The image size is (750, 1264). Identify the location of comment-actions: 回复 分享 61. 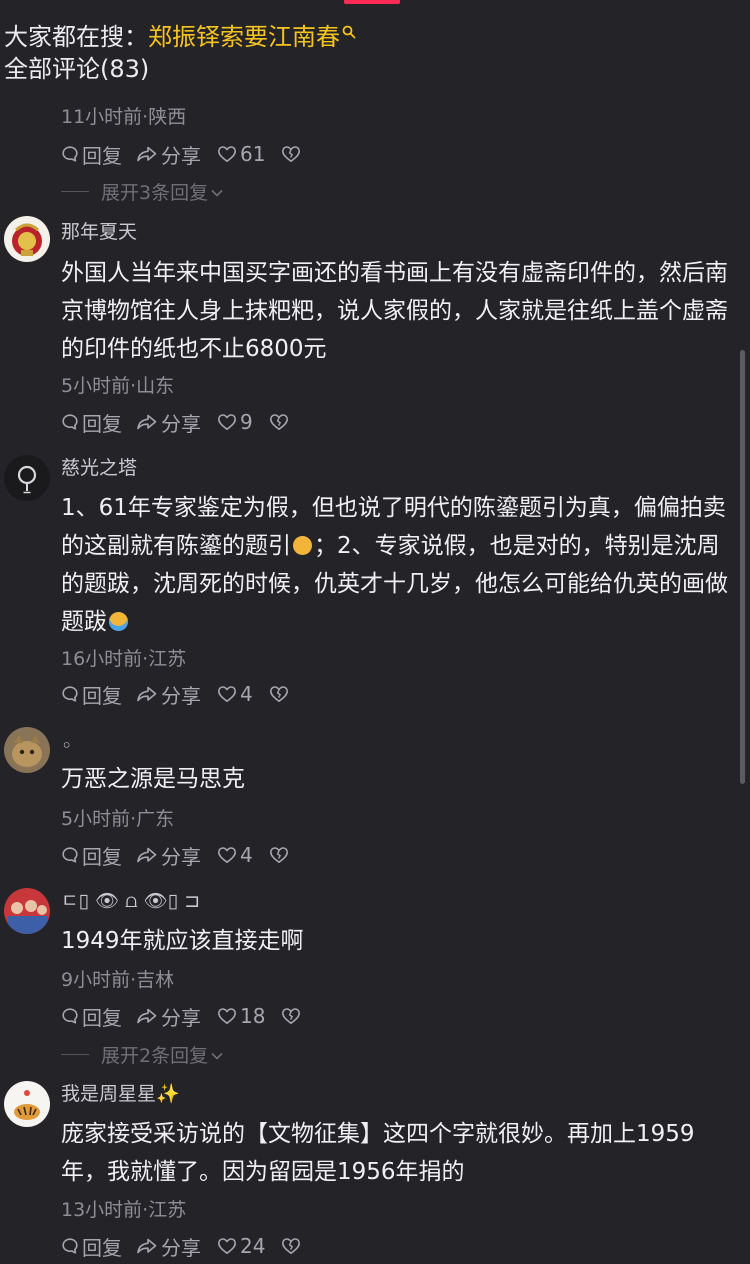
(181, 154).